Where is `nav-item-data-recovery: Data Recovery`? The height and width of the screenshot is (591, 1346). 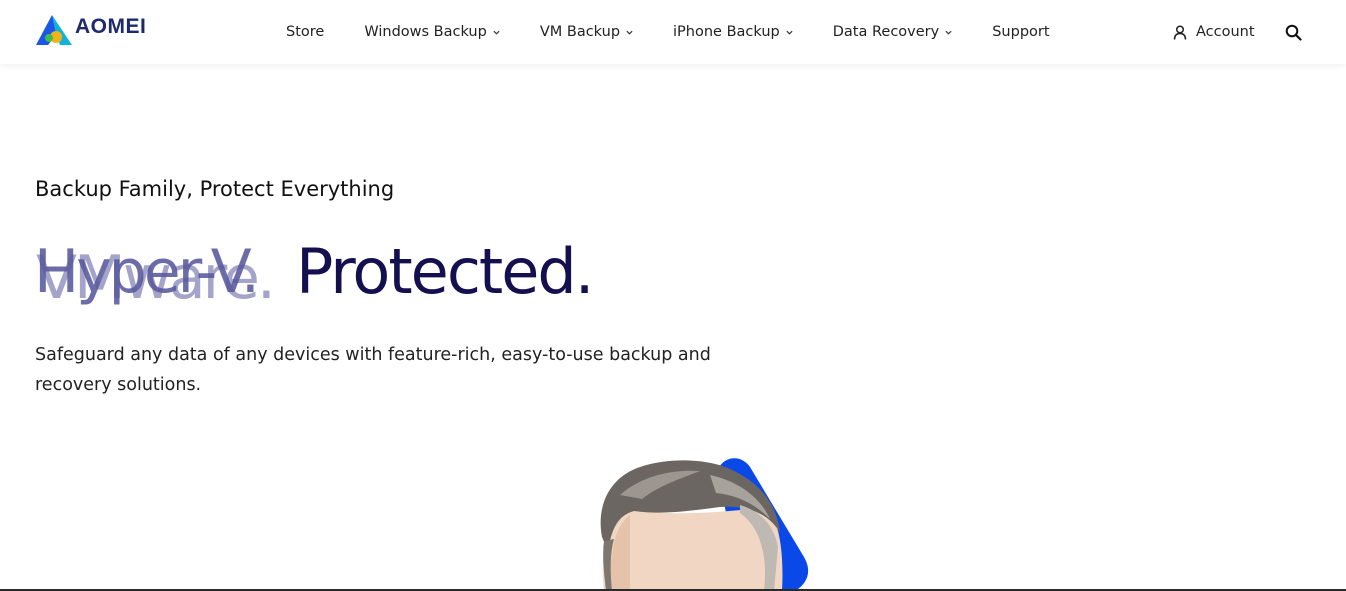 nav-item-data-recovery: Data Recovery is located at coordinates (892, 32).